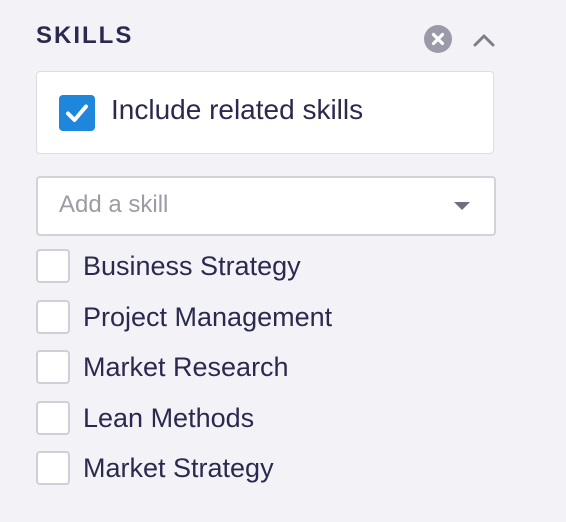  What do you see at coordinates (178, 468) in the screenshot?
I see `skill-label: Market Strategy` at bounding box center [178, 468].